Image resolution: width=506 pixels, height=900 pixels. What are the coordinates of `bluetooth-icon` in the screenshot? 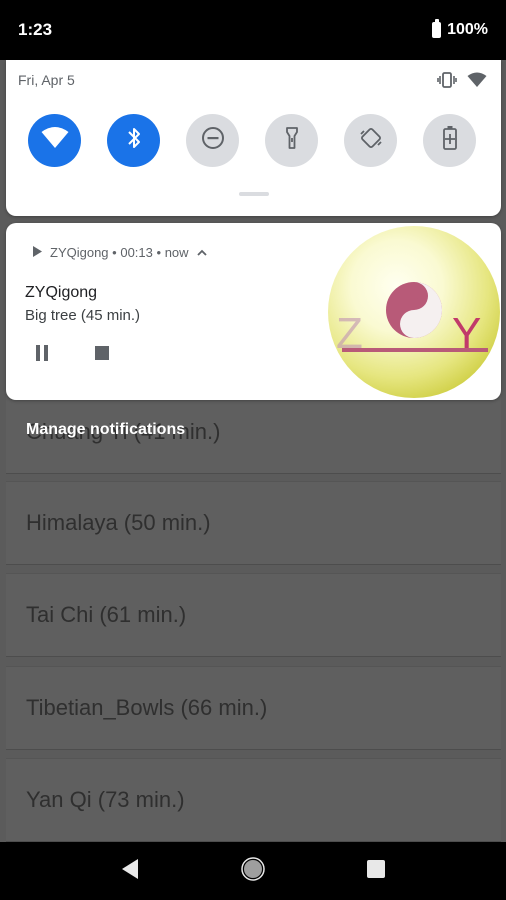 It's located at (134, 140).